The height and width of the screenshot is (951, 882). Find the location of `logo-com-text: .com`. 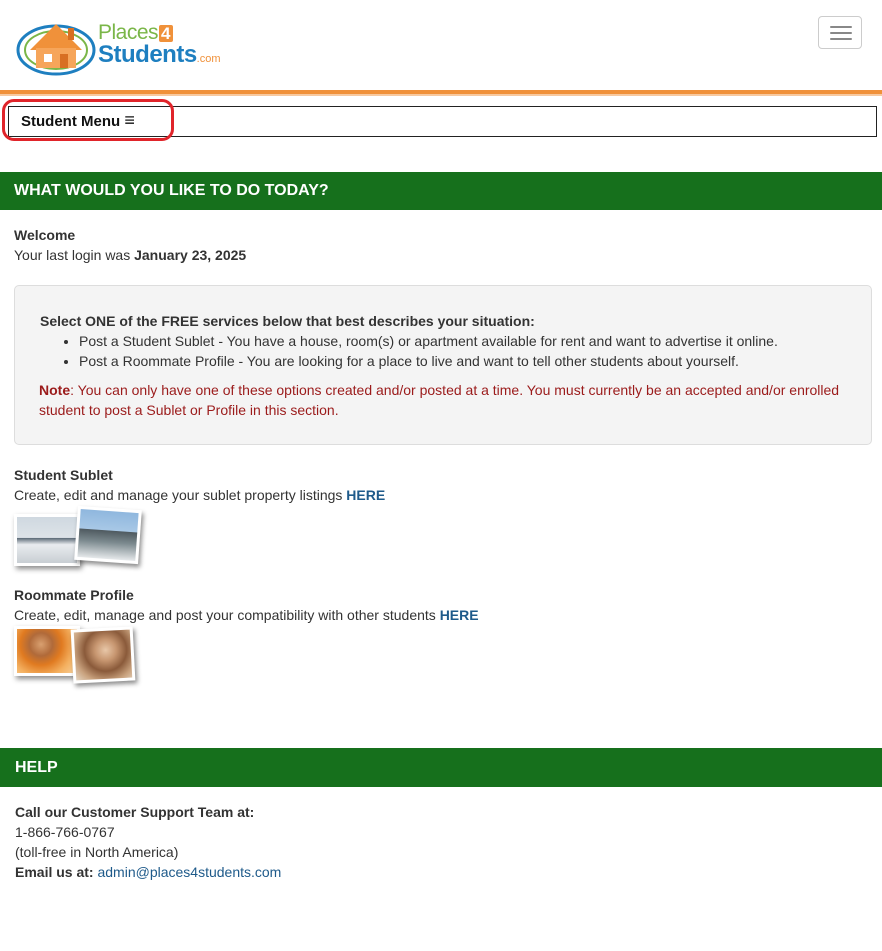

logo-com-text: .com is located at coordinates (208, 59).